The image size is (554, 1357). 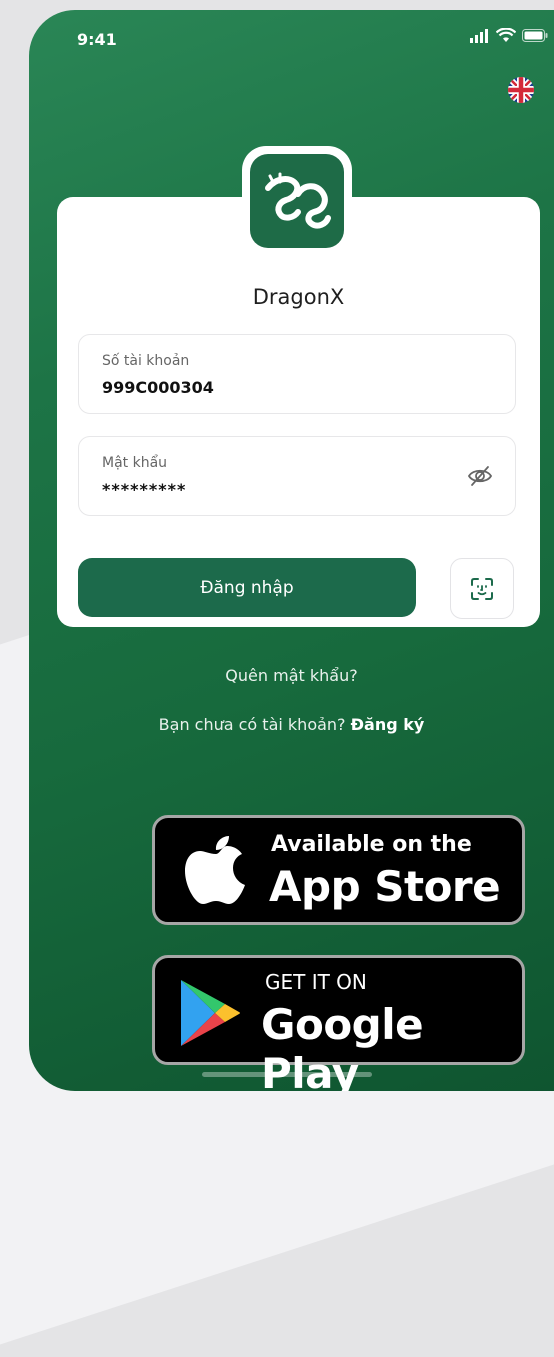 I want to click on app-logo, so click(x=297, y=201).